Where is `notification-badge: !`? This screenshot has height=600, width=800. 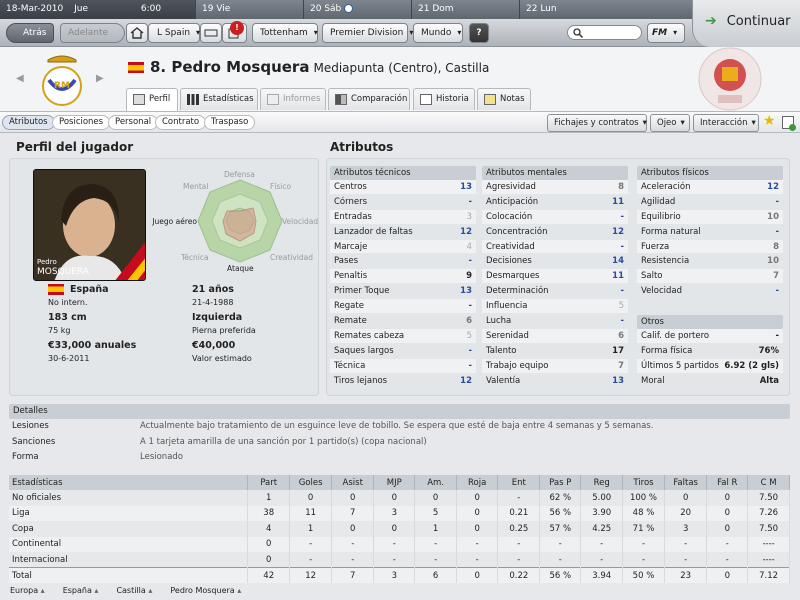 notification-badge: ! is located at coordinates (237, 28).